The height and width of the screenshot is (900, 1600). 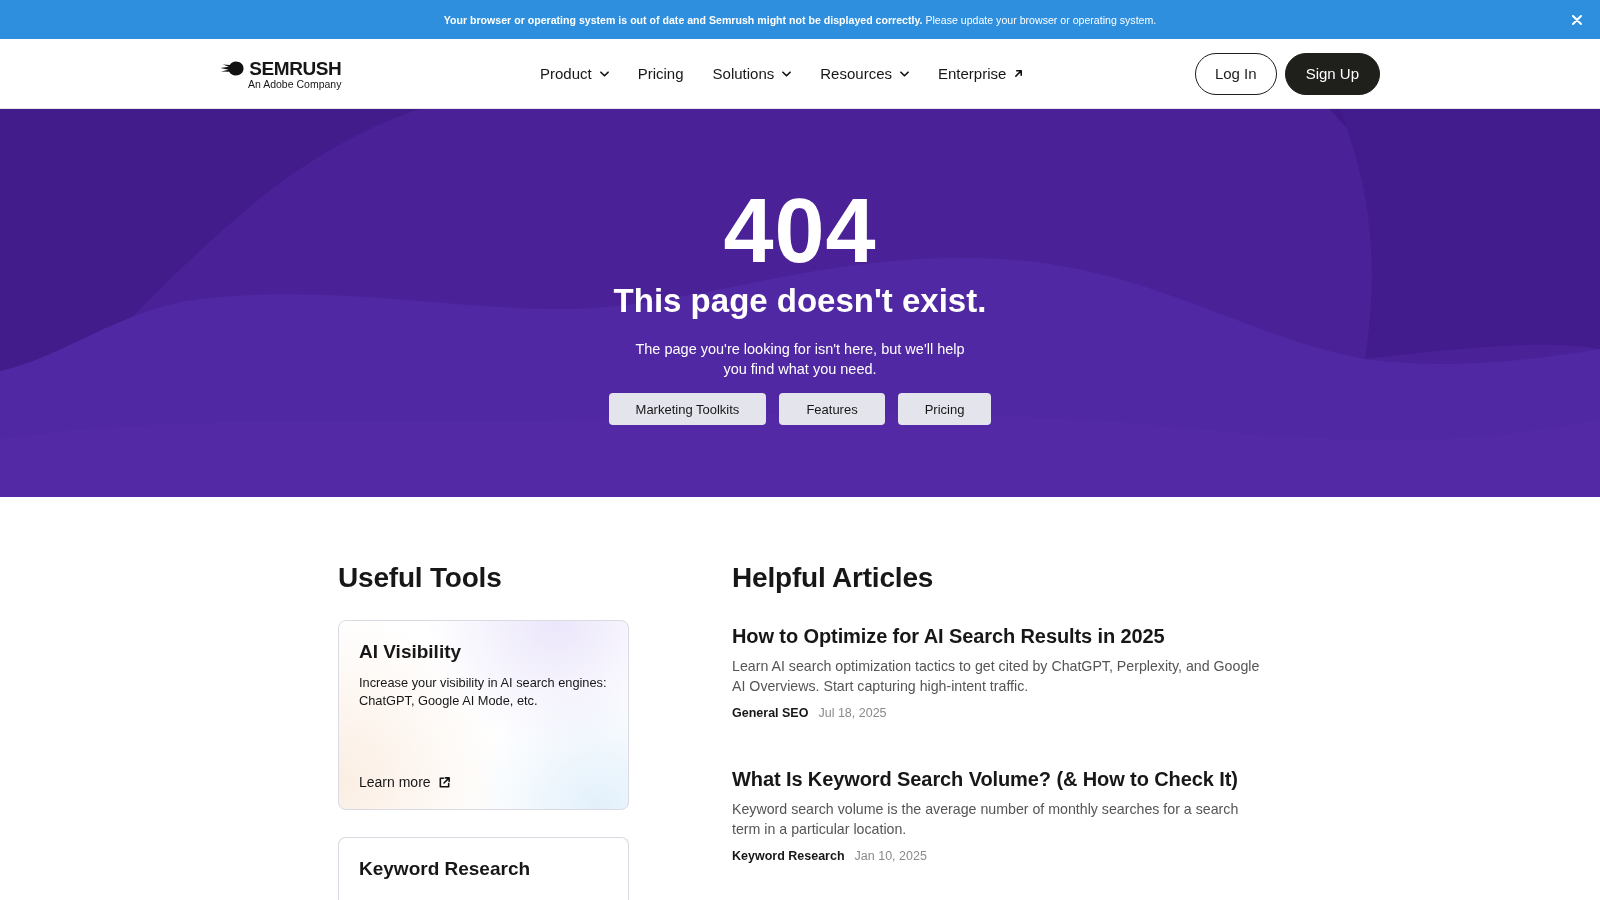 What do you see at coordinates (800, 19) in the screenshot?
I see `update-message: Your browser or operating system is out of date and Semrush might not be displayed correctly. Please update your browser or operating system.` at bounding box center [800, 19].